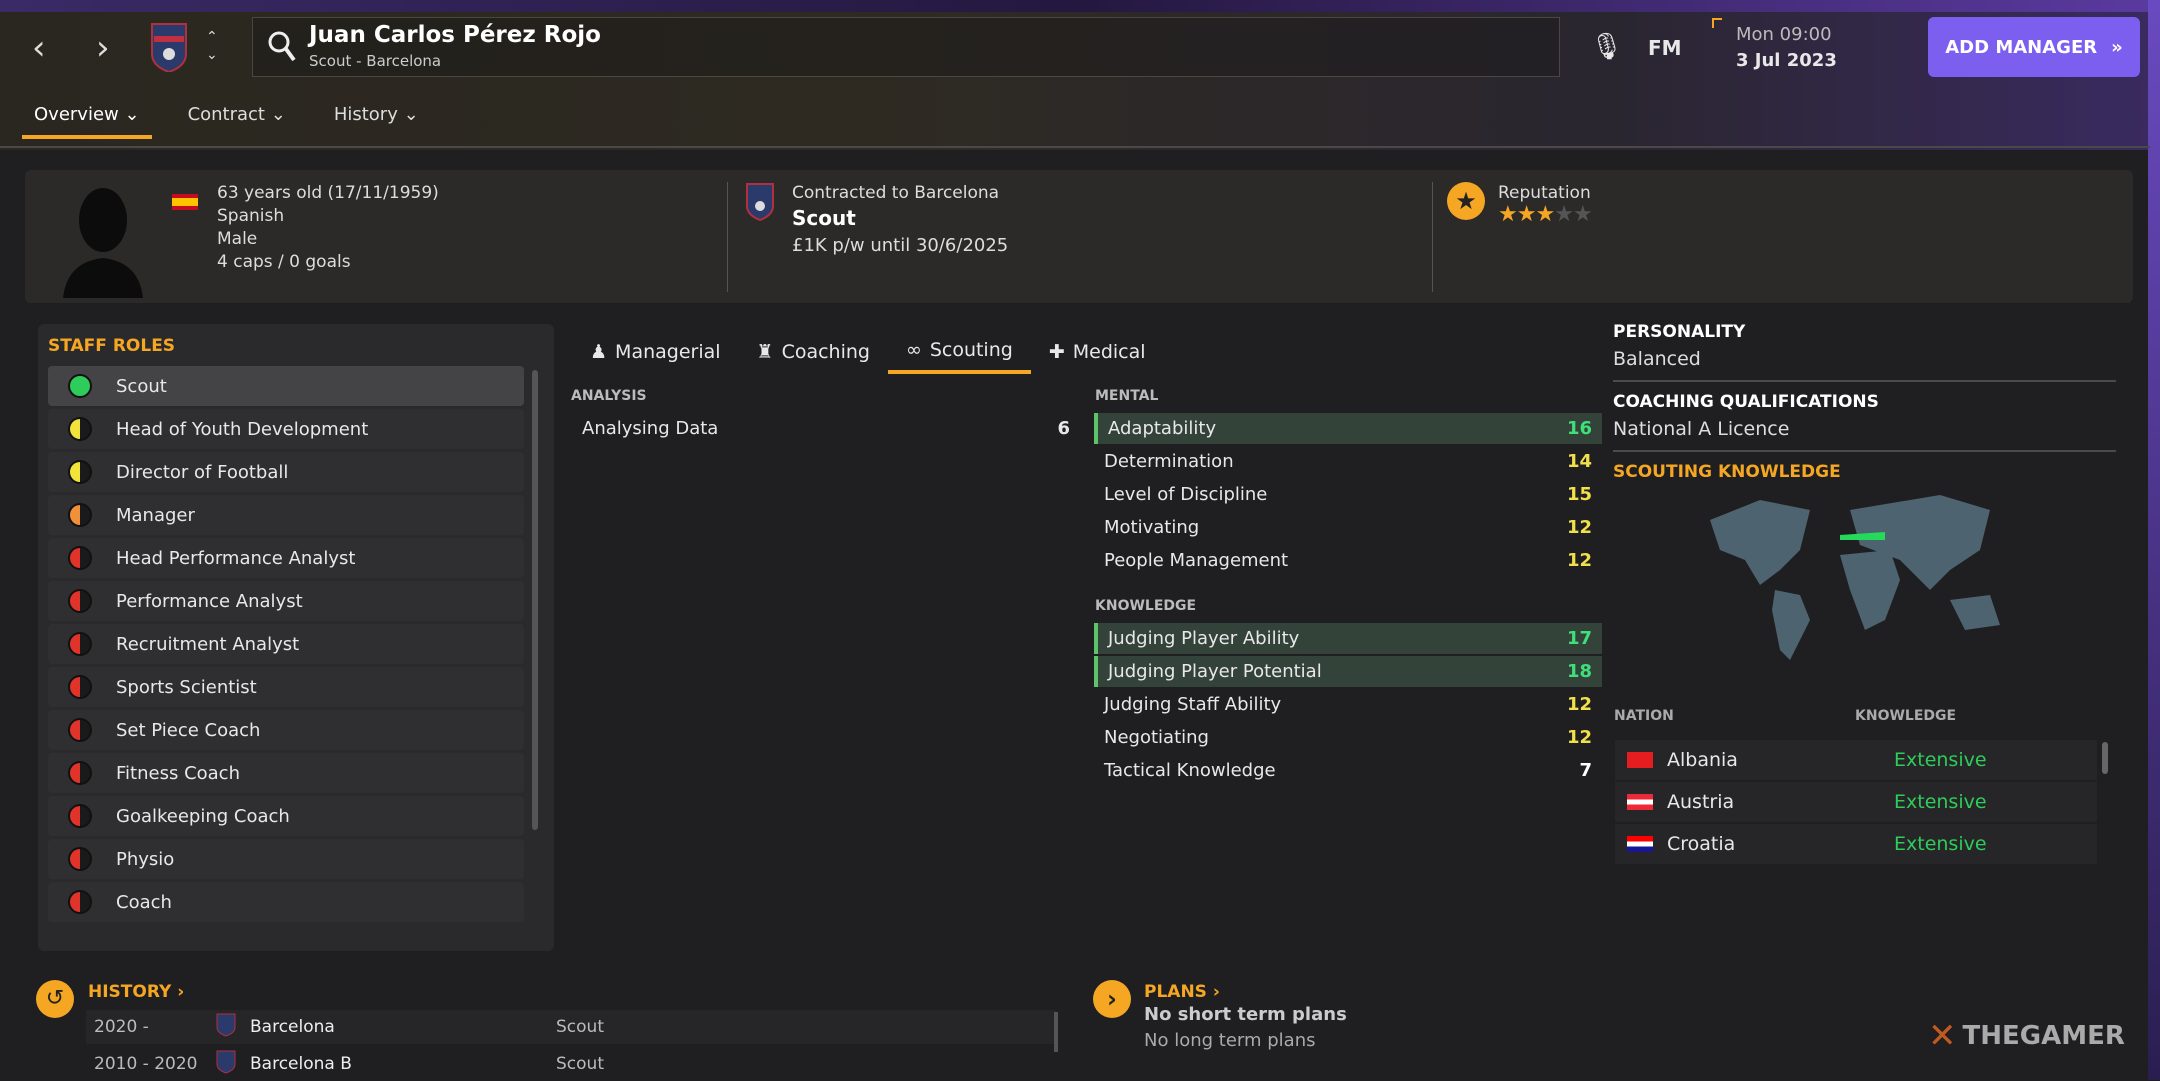 Image resolution: width=2160 pixels, height=1081 pixels. I want to click on microphone-icon: 🎙, so click(1606, 47).